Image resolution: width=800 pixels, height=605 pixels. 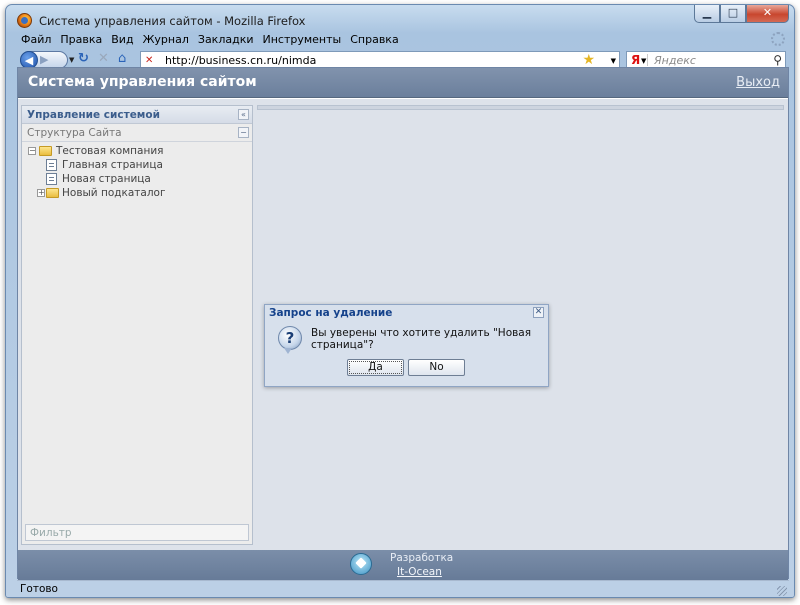 I want to click on search-icon: ⚲, so click(x=777, y=60).